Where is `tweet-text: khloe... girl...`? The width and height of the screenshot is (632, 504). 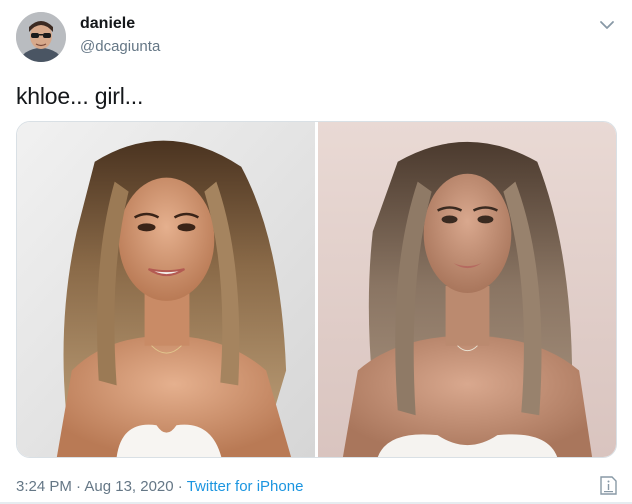 tweet-text: khloe... girl... is located at coordinates (80, 96).